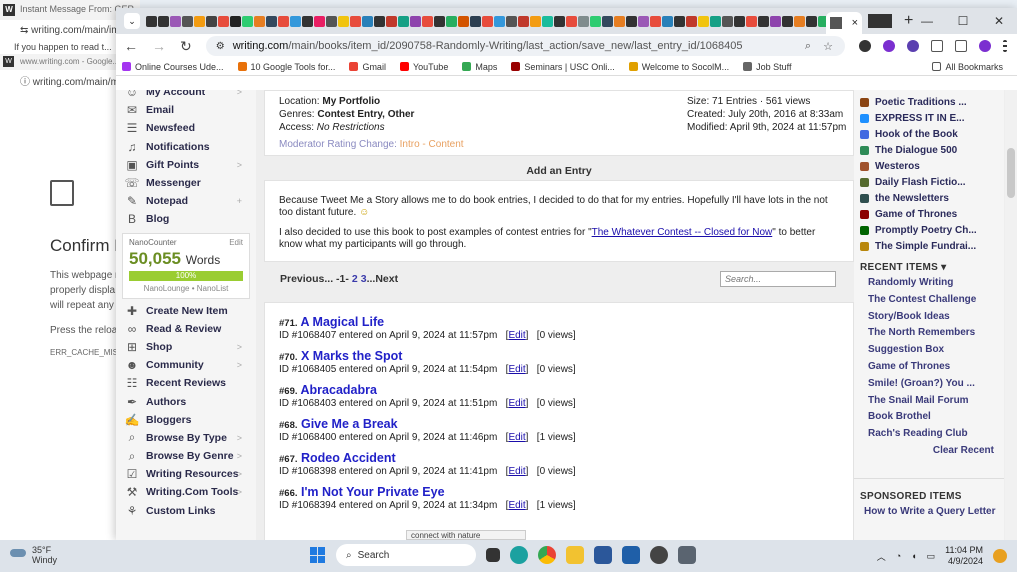 This screenshot has height=572, width=1017. I want to click on nav-item-bloggers: ✍ Bloggers, so click(186, 420).